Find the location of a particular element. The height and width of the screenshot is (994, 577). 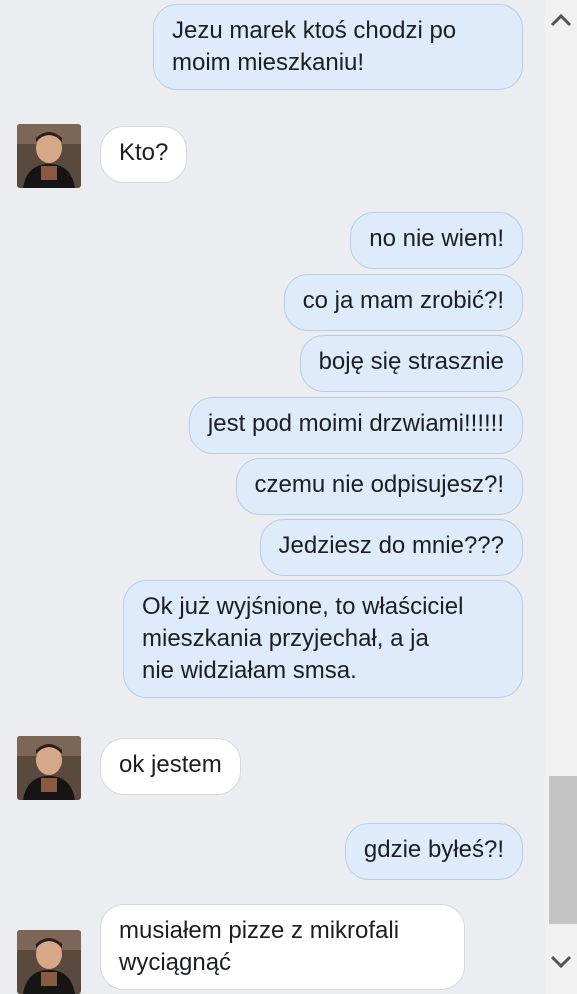

message-outgoing: gdzie byłeś?! is located at coordinates (433, 851).